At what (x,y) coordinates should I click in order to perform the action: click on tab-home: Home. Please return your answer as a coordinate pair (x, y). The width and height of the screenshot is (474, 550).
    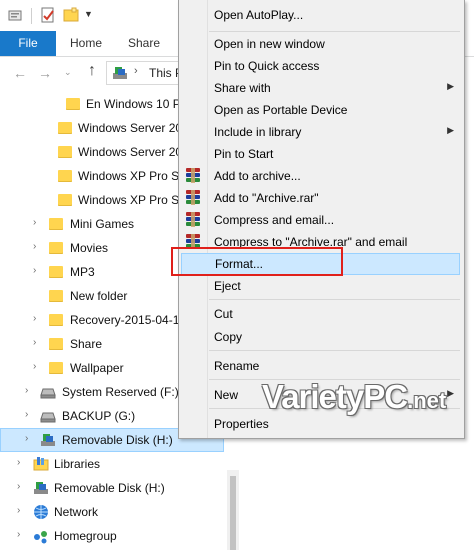
    Looking at the image, I should click on (86, 43).